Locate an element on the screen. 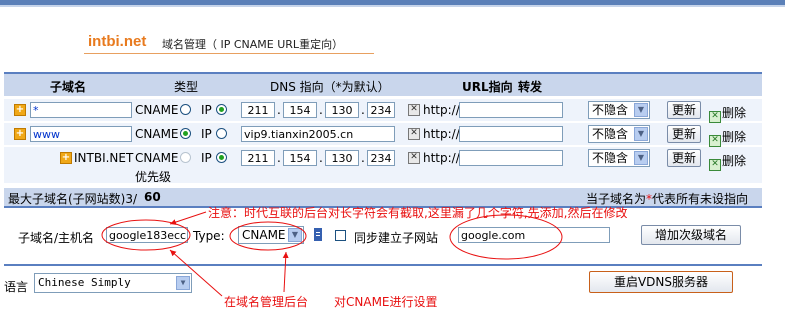 Image resolution: width=785 pixels, height=319 pixels. annotation-note-left: 在域名管理后台 is located at coordinates (266, 302).